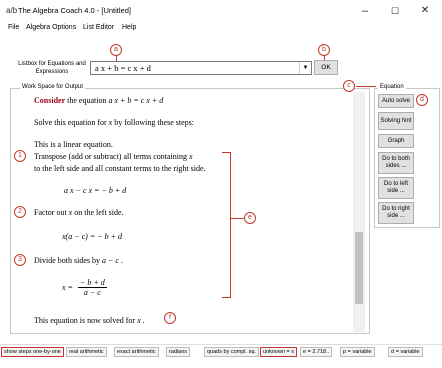 The height and width of the screenshot is (368, 442). I want to click on solve-text-end: by following these steps:, so click(154, 122).